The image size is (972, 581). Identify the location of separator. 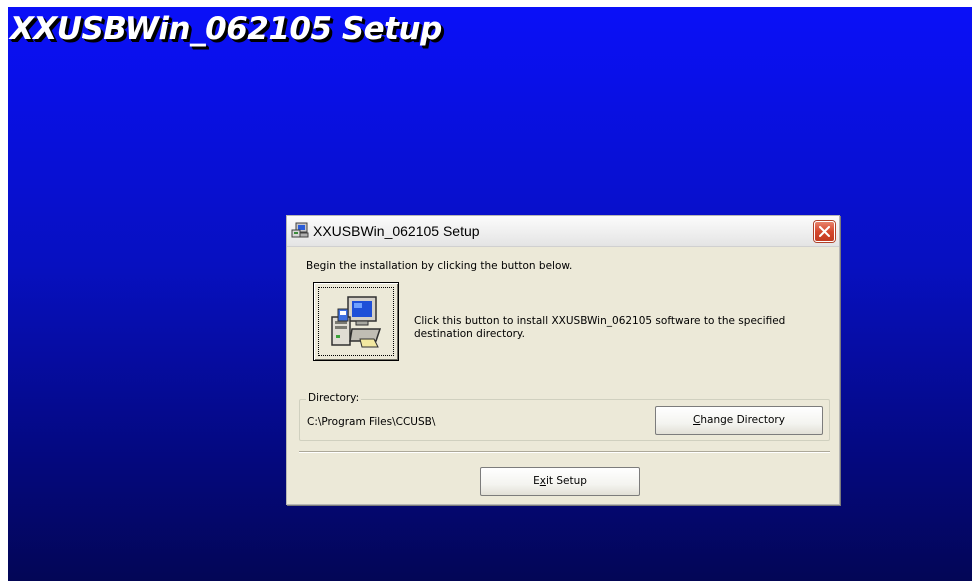
(564, 452).